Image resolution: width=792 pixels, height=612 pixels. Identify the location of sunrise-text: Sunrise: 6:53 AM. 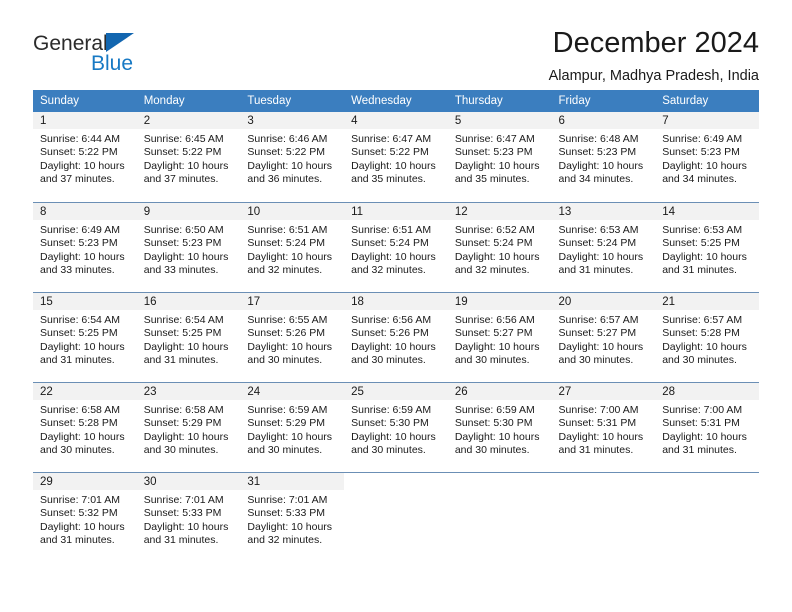
(702, 230).